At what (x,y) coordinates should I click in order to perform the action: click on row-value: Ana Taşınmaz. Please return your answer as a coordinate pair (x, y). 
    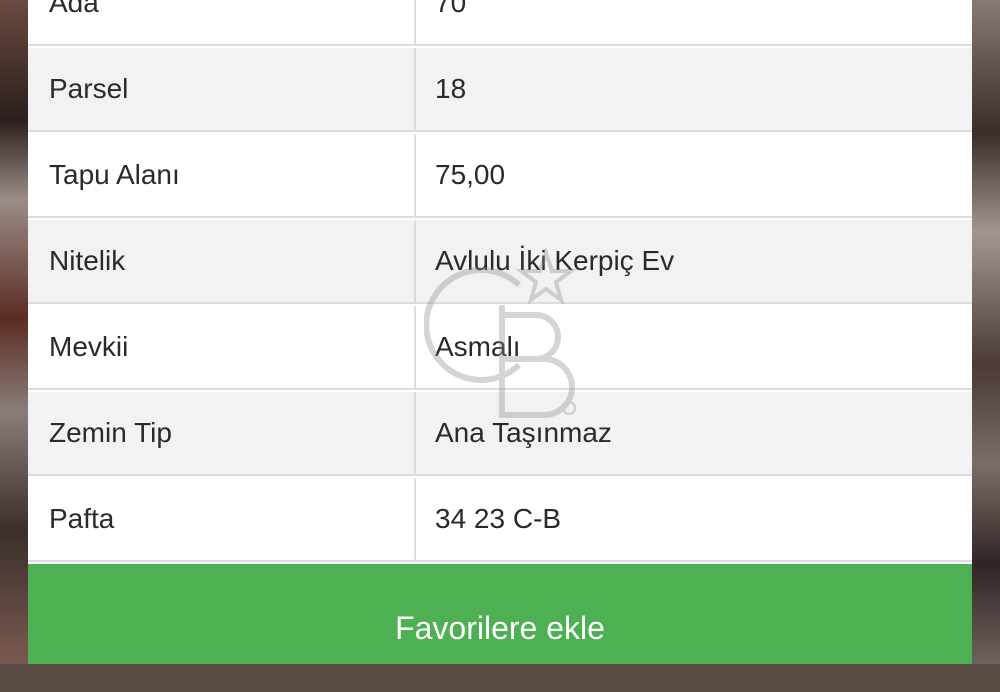
    Looking at the image, I should click on (523, 432).